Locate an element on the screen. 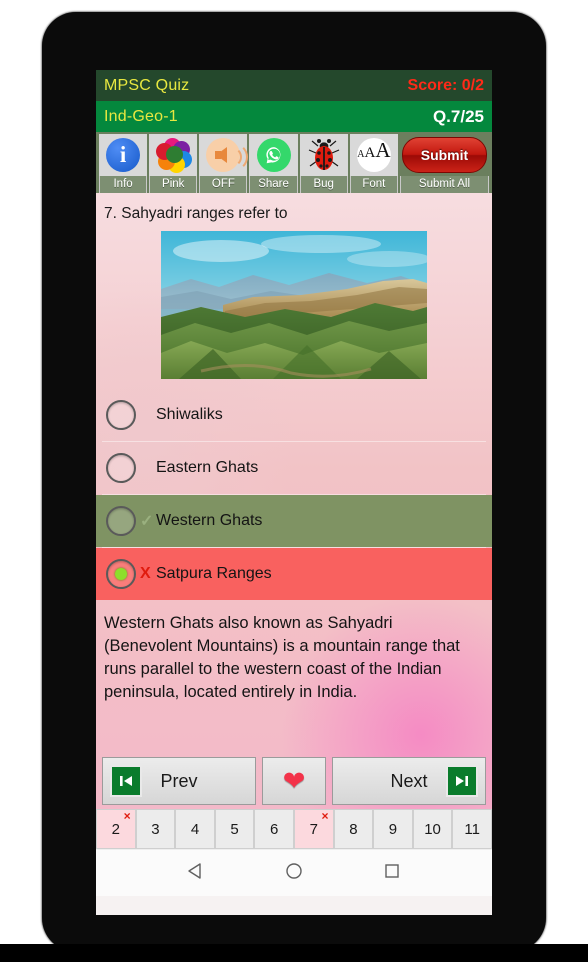 The image size is (588, 962). page-number: 4 is located at coordinates (195, 829).